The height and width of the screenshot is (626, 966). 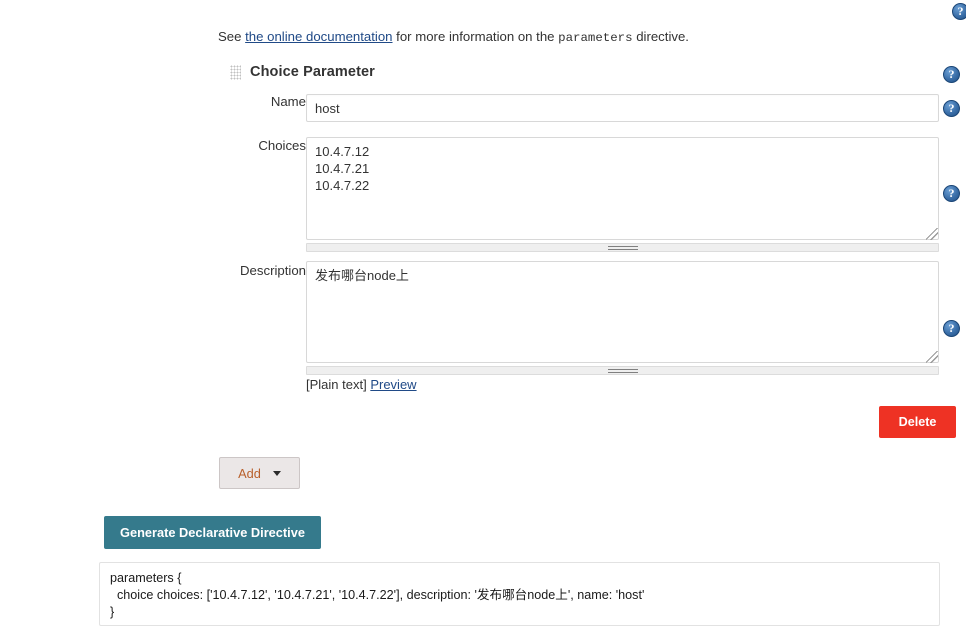 What do you see at coordinates (232, 36) in the screenshot?
I see `intro-prefix: See` at bounding box center [232, 36].